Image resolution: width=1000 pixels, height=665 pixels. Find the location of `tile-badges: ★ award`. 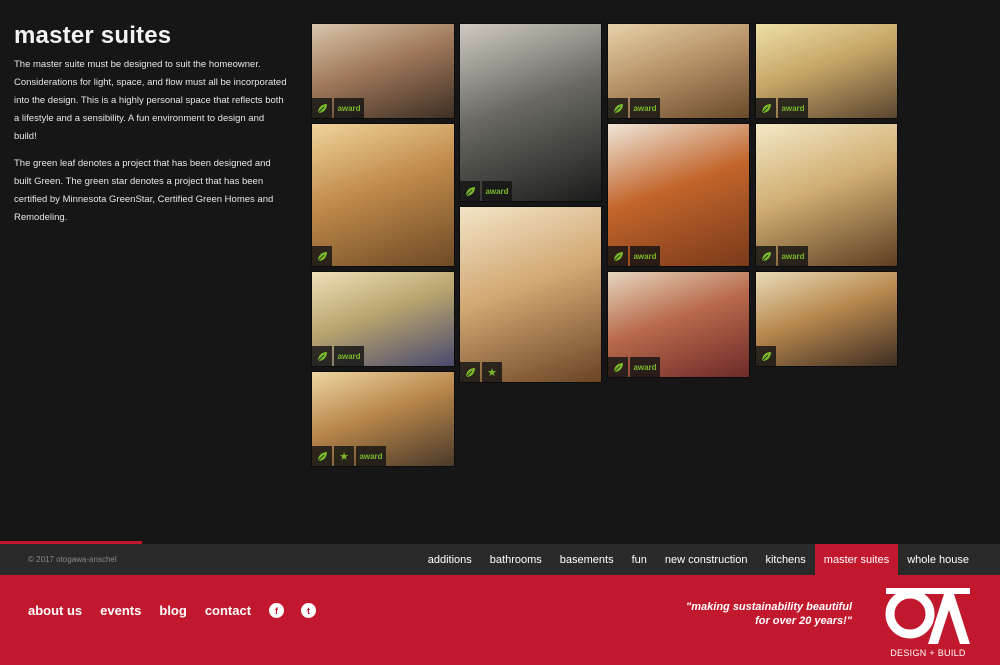

tile-badges: ★ award is located at coordinates (350, 456).